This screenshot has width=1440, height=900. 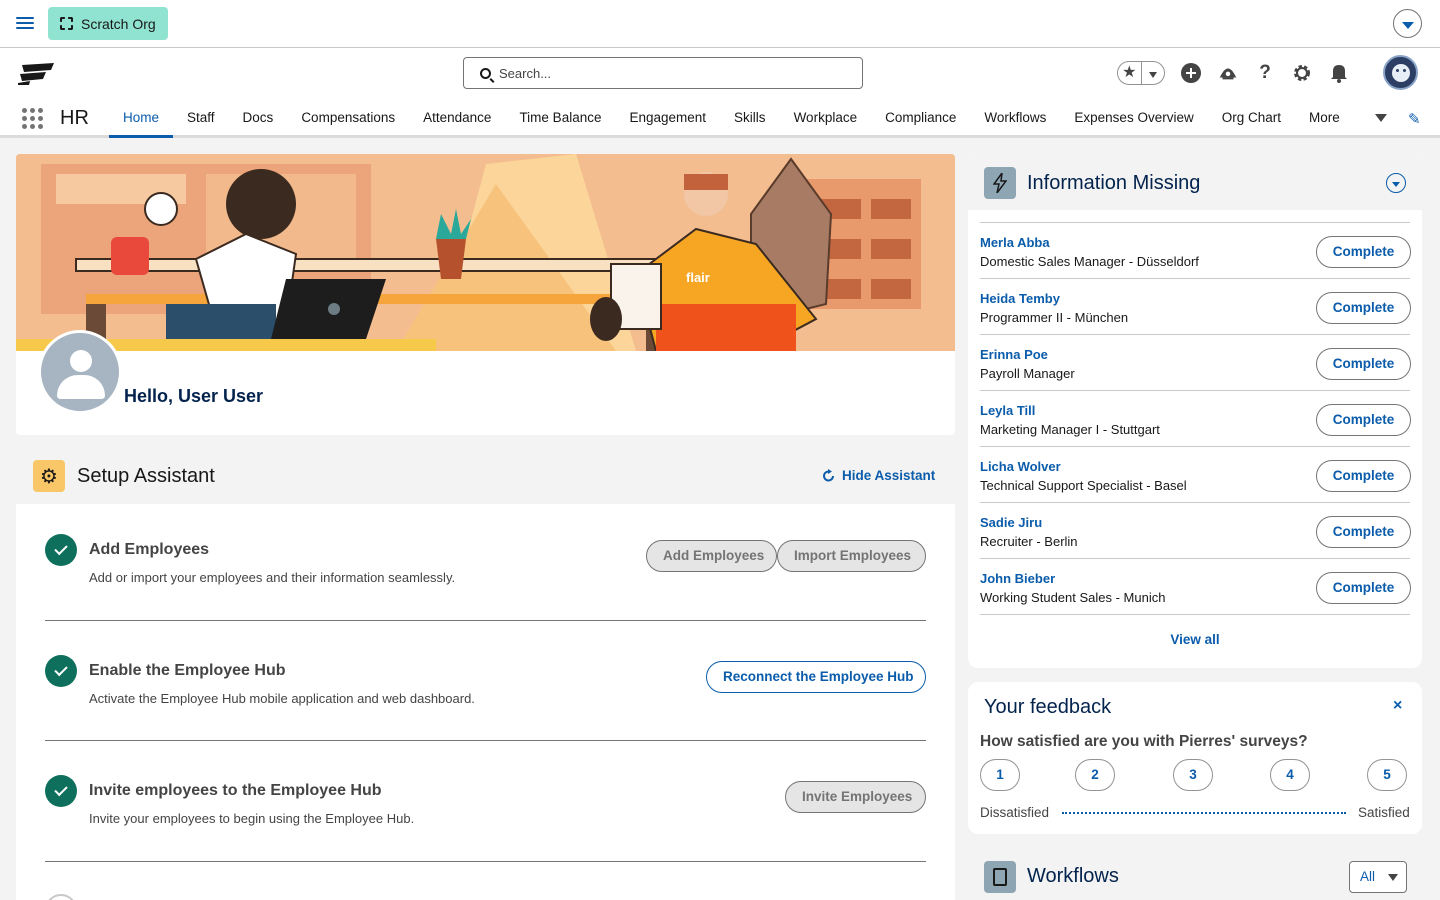 What do you see at coordinates (889, 475) in the screenshot?
I see `hide-assistant-label: Hide Assistant` at bounding box center [889, 475].